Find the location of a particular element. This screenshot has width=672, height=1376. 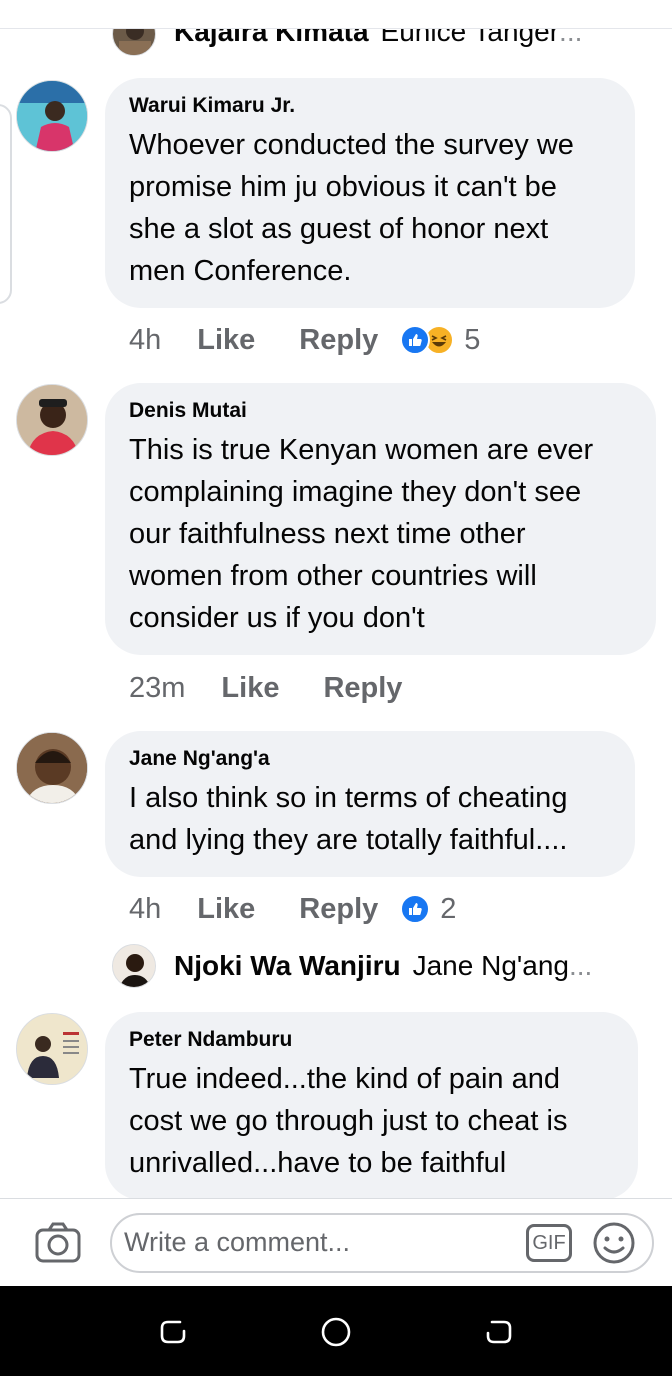

reaction-count: 2 is located at coordinates (448, 908).